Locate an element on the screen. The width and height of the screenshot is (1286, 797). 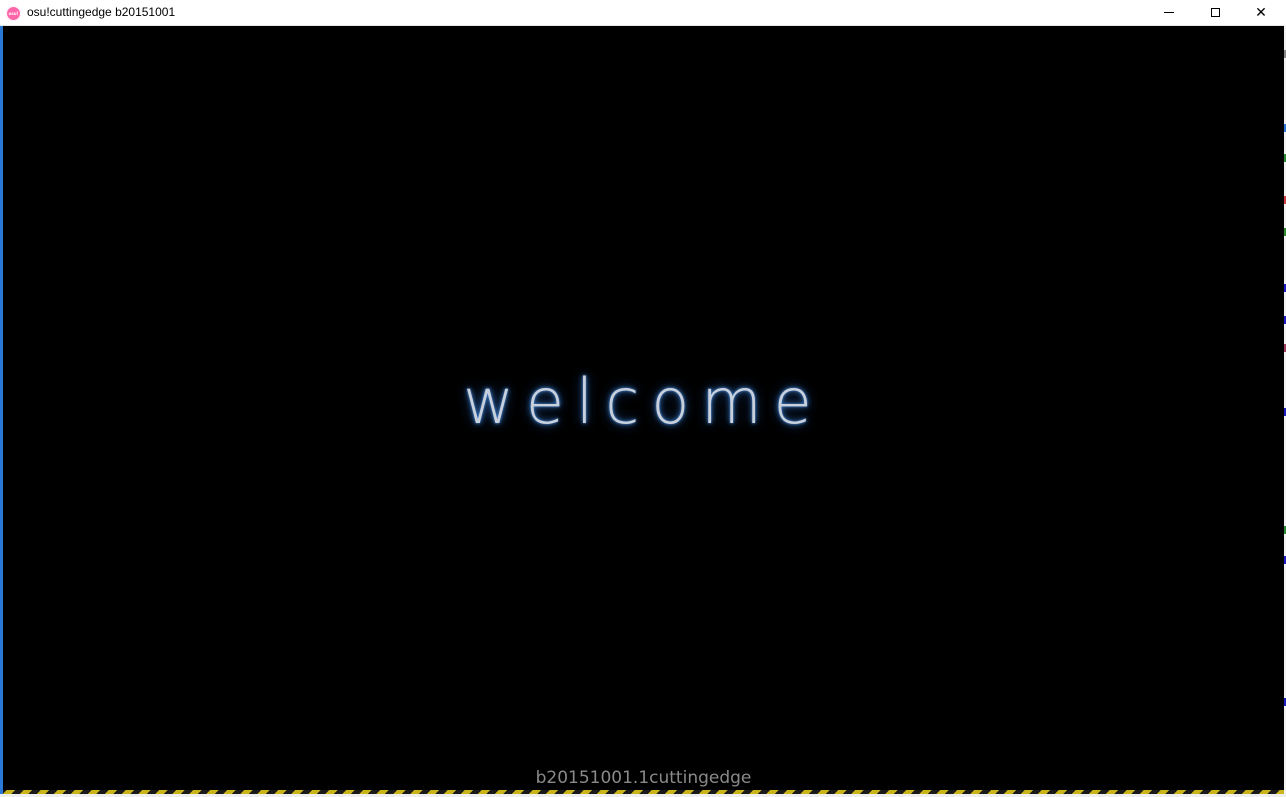
maximize-icon is located at coordinates (1215, 12).